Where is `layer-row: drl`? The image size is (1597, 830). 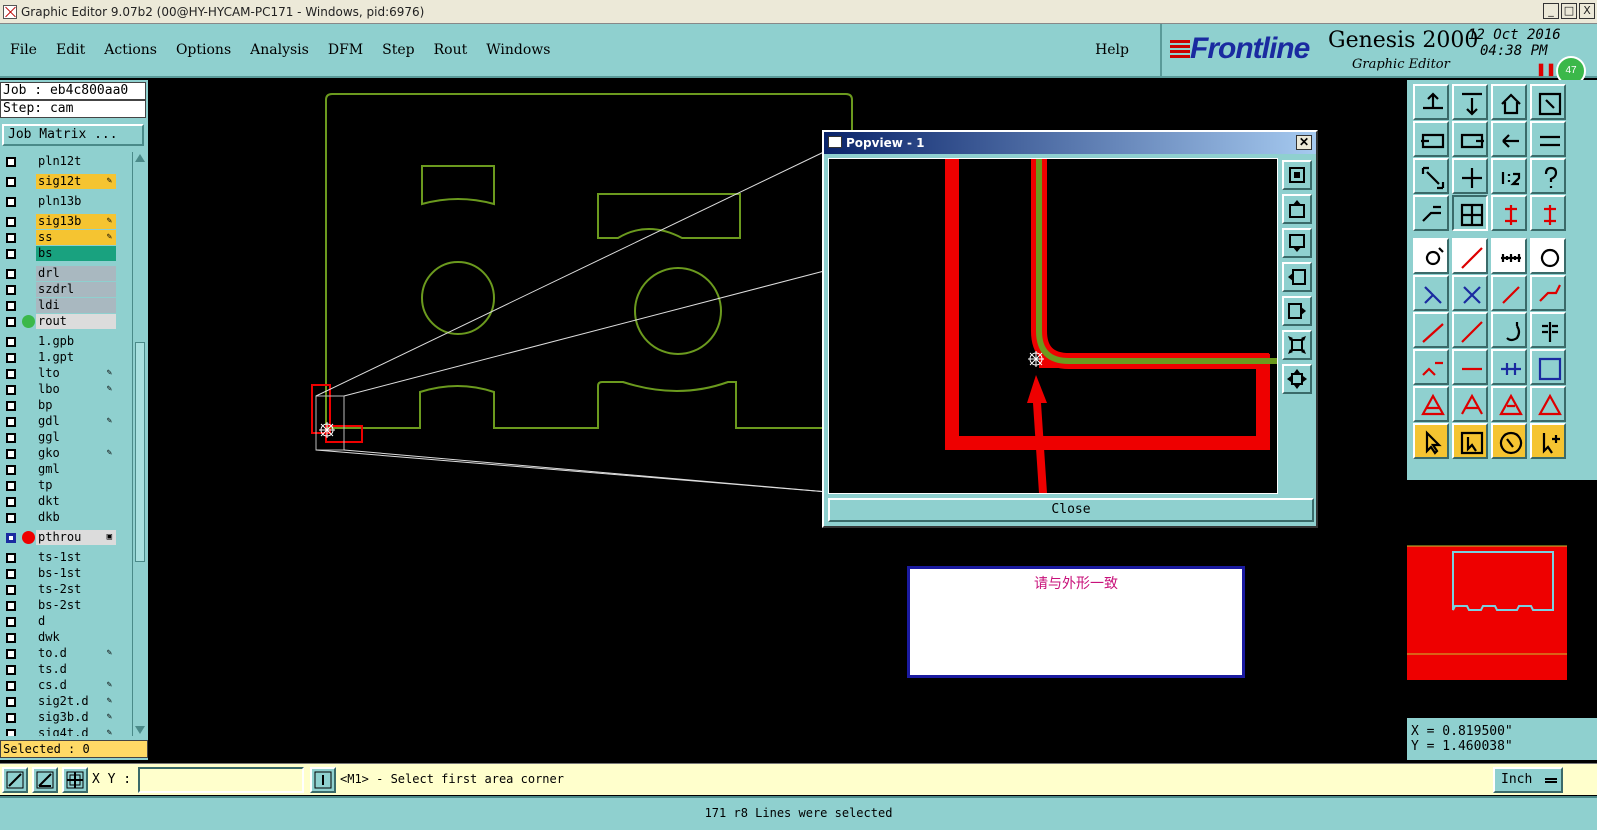
layer-row: drl is located at coordinates (60, 273).